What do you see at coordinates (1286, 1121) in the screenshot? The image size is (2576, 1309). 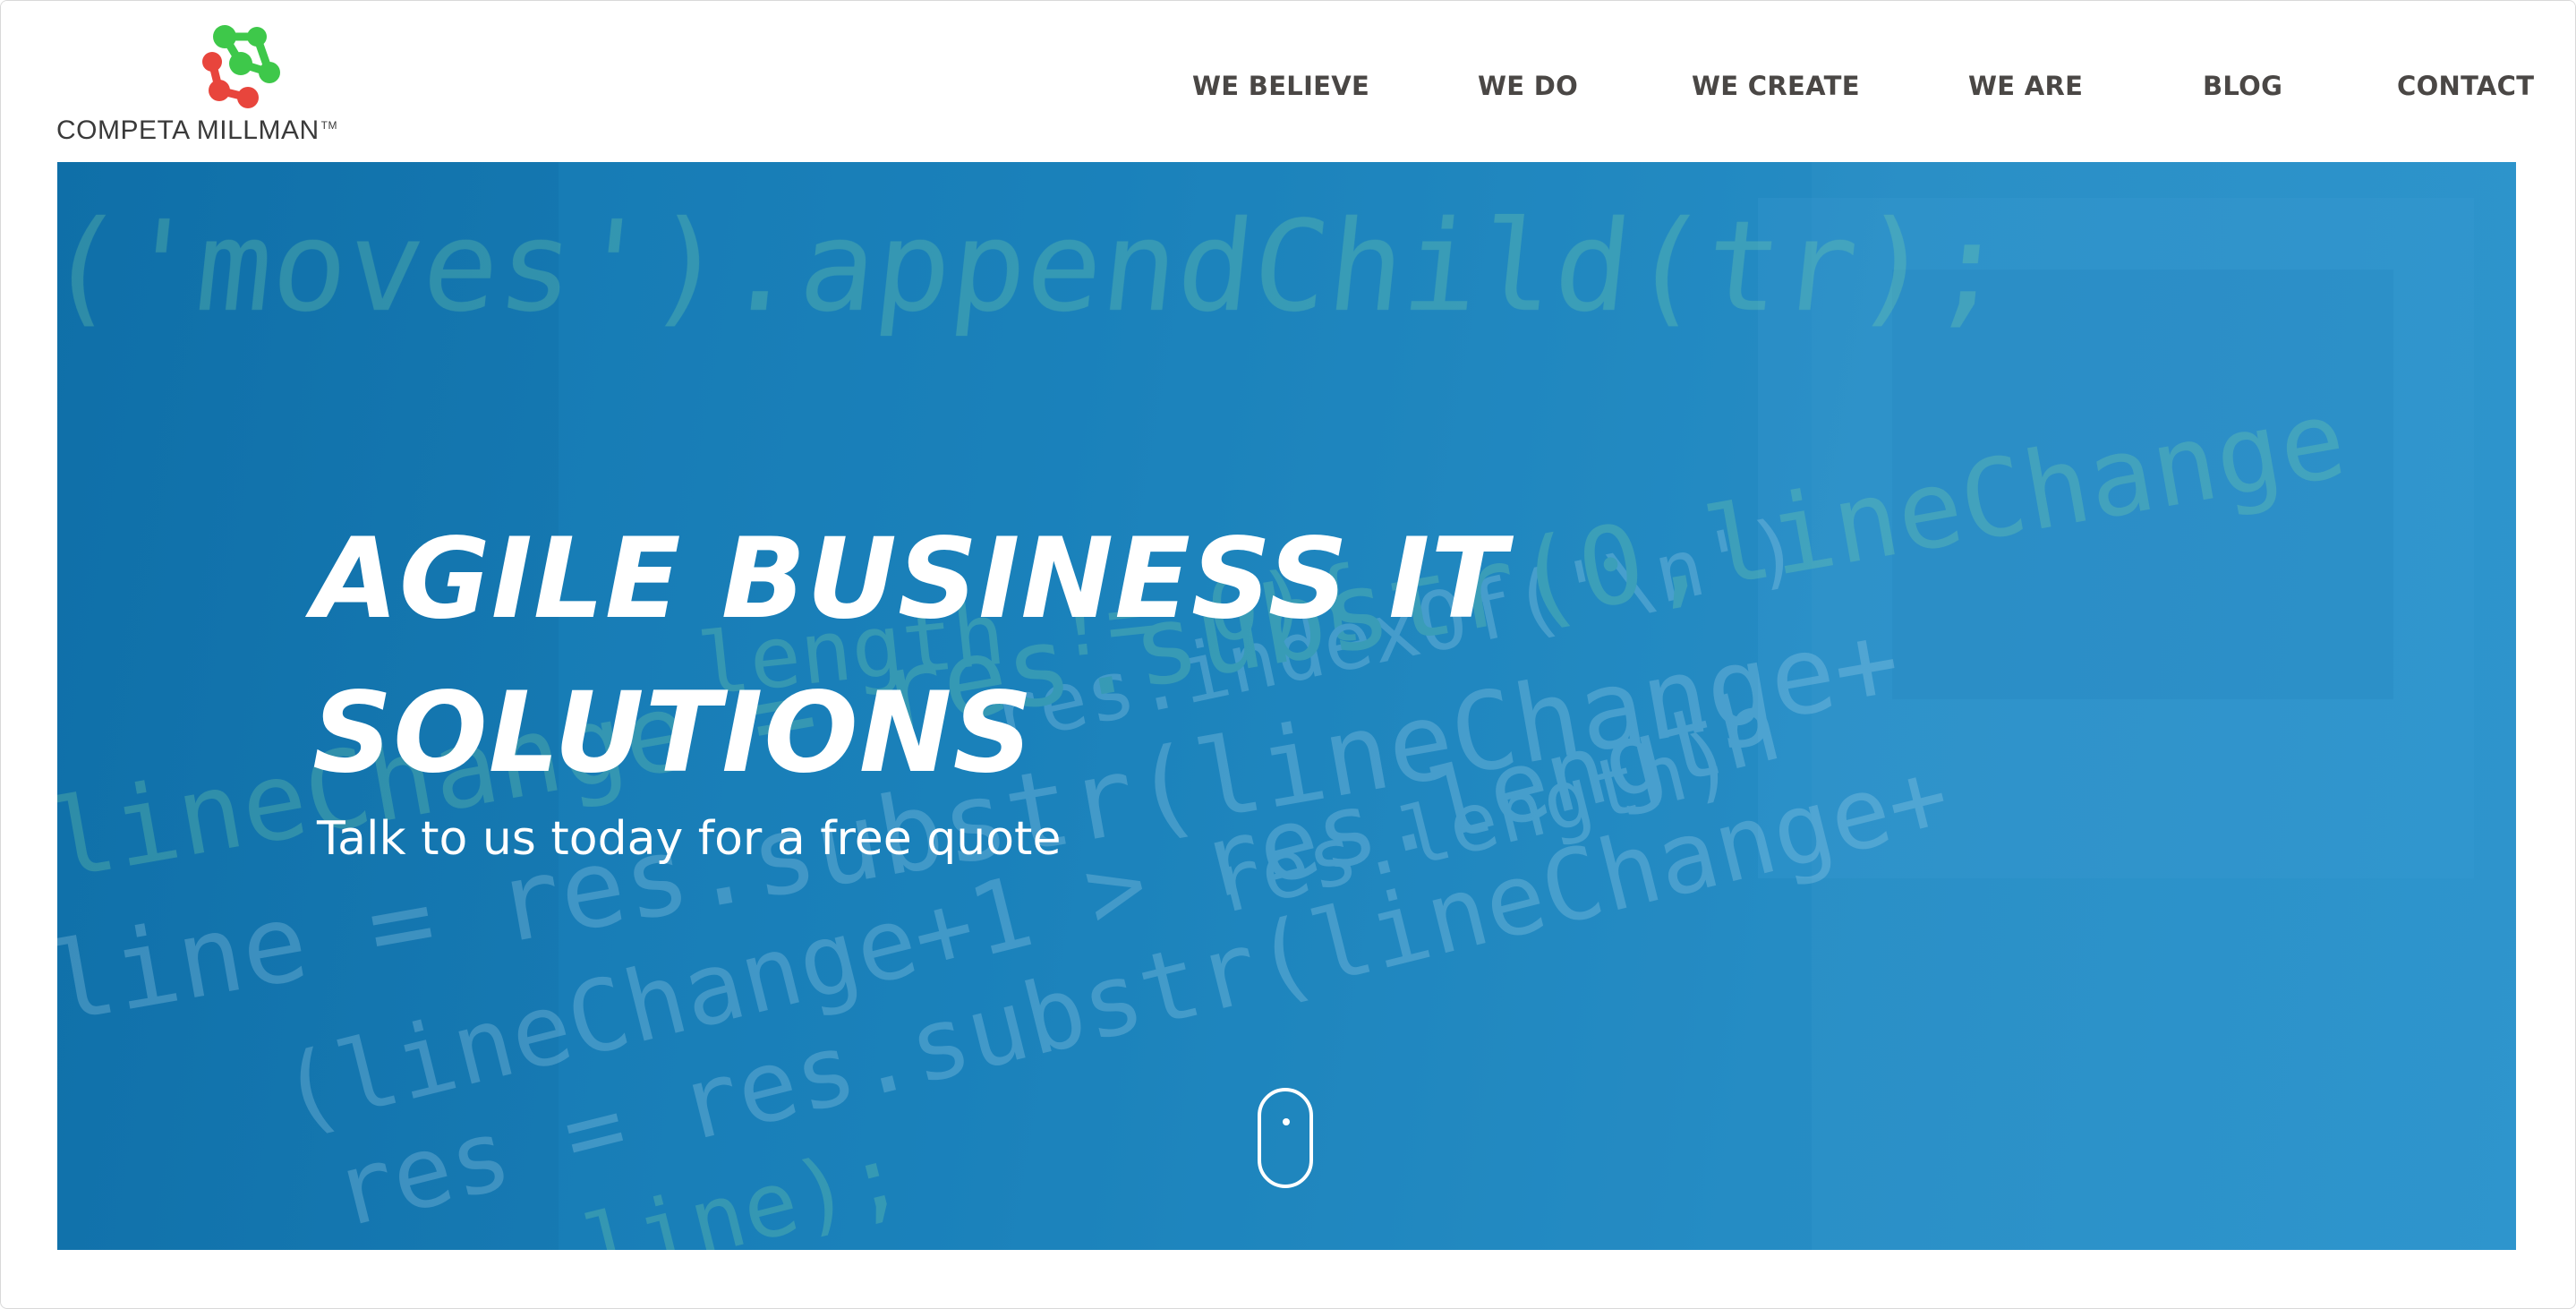 I see `scroll-wheel-dot` at bounding box center [1286, 1121].